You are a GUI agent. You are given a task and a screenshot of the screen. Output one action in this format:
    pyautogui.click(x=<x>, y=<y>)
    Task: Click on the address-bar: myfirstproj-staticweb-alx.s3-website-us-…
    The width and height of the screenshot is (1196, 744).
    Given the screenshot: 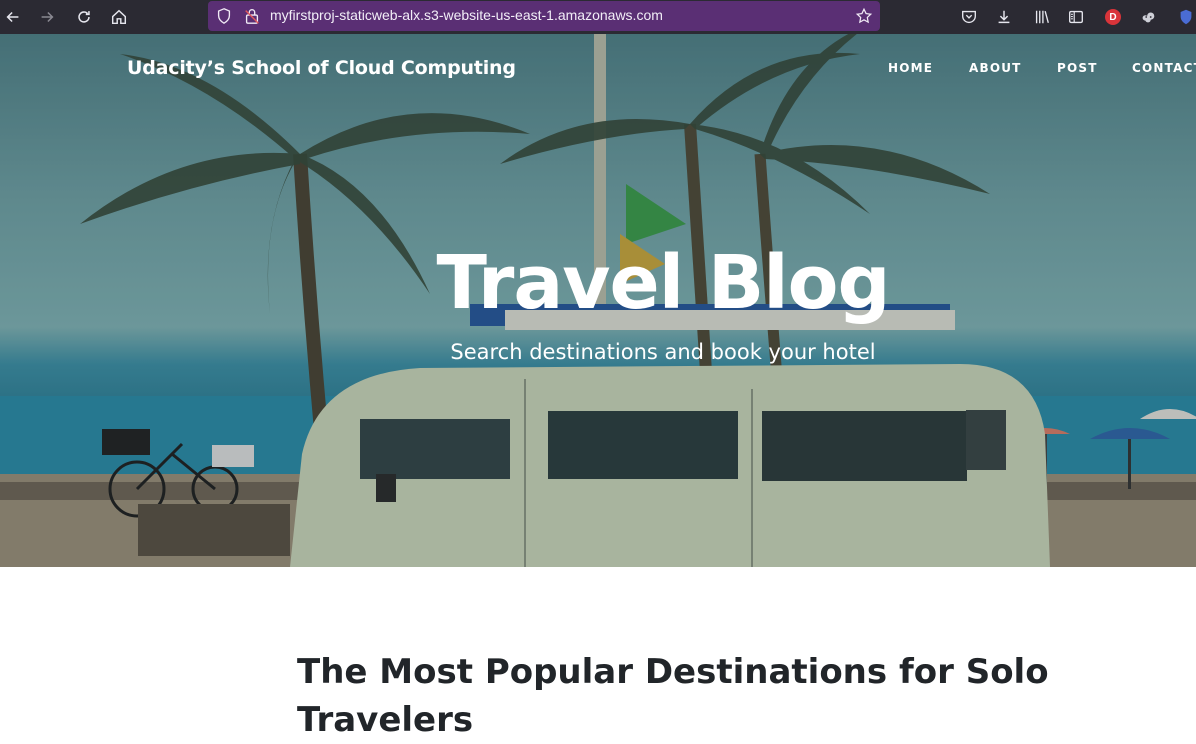 What is the action you would take?
    pyautogui.click(x=544, y=16)
    